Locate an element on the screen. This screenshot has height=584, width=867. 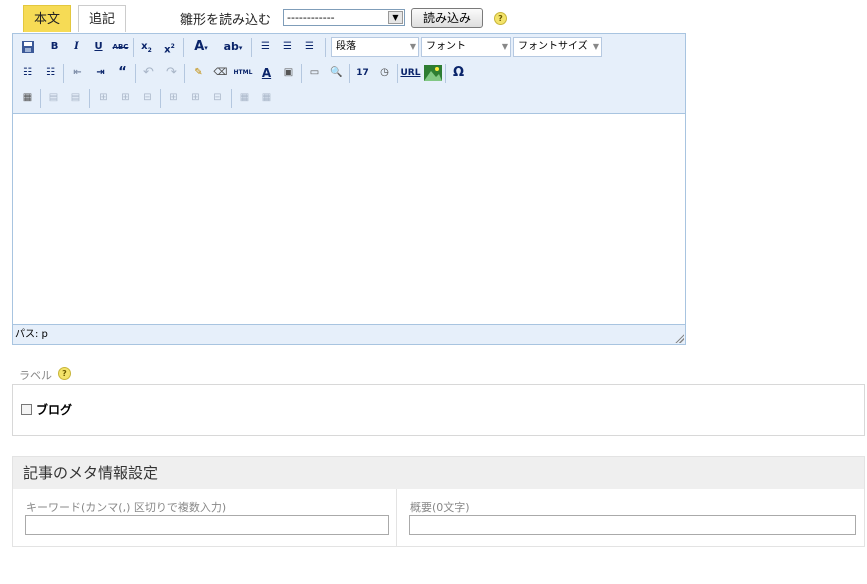
template-label: 雛形を読み込む is located at coordinates (226, 20).